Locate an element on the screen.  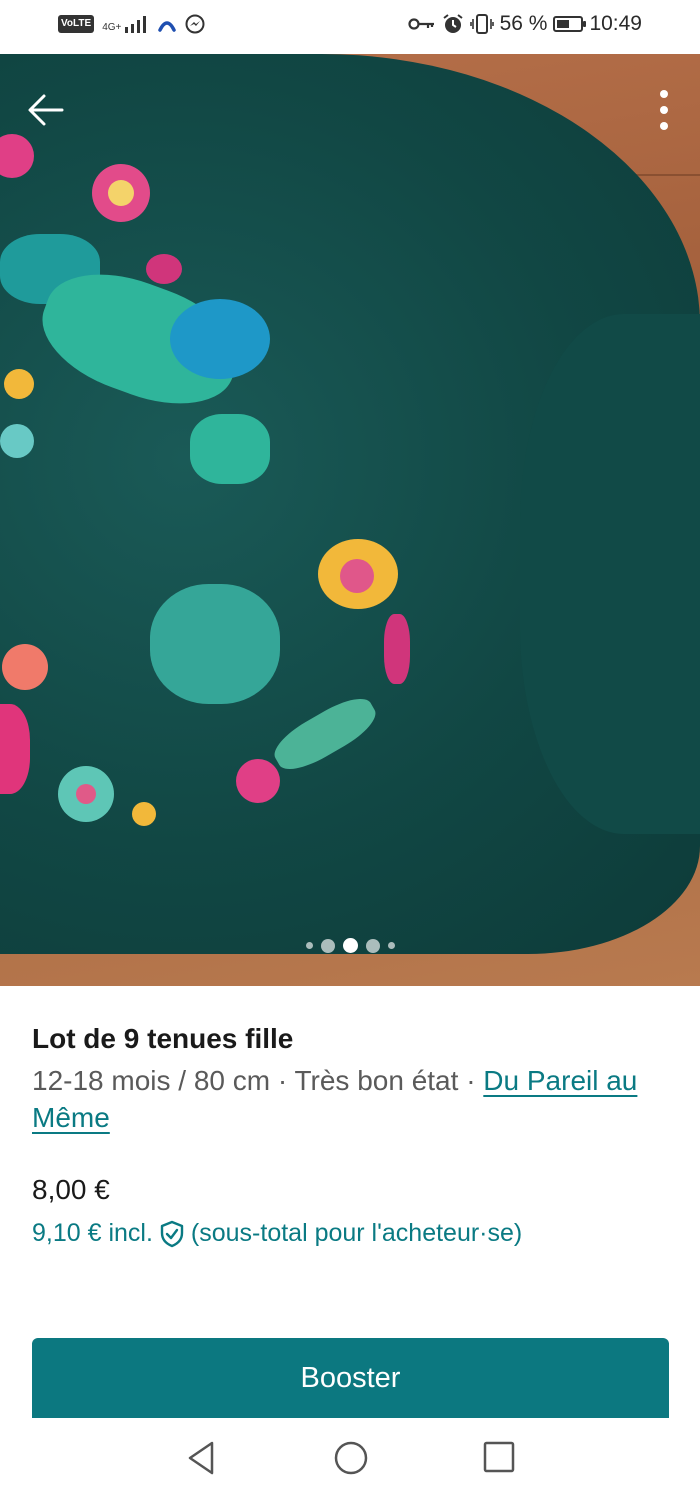
carousel-dot-active is located at coordinates (350, 945).